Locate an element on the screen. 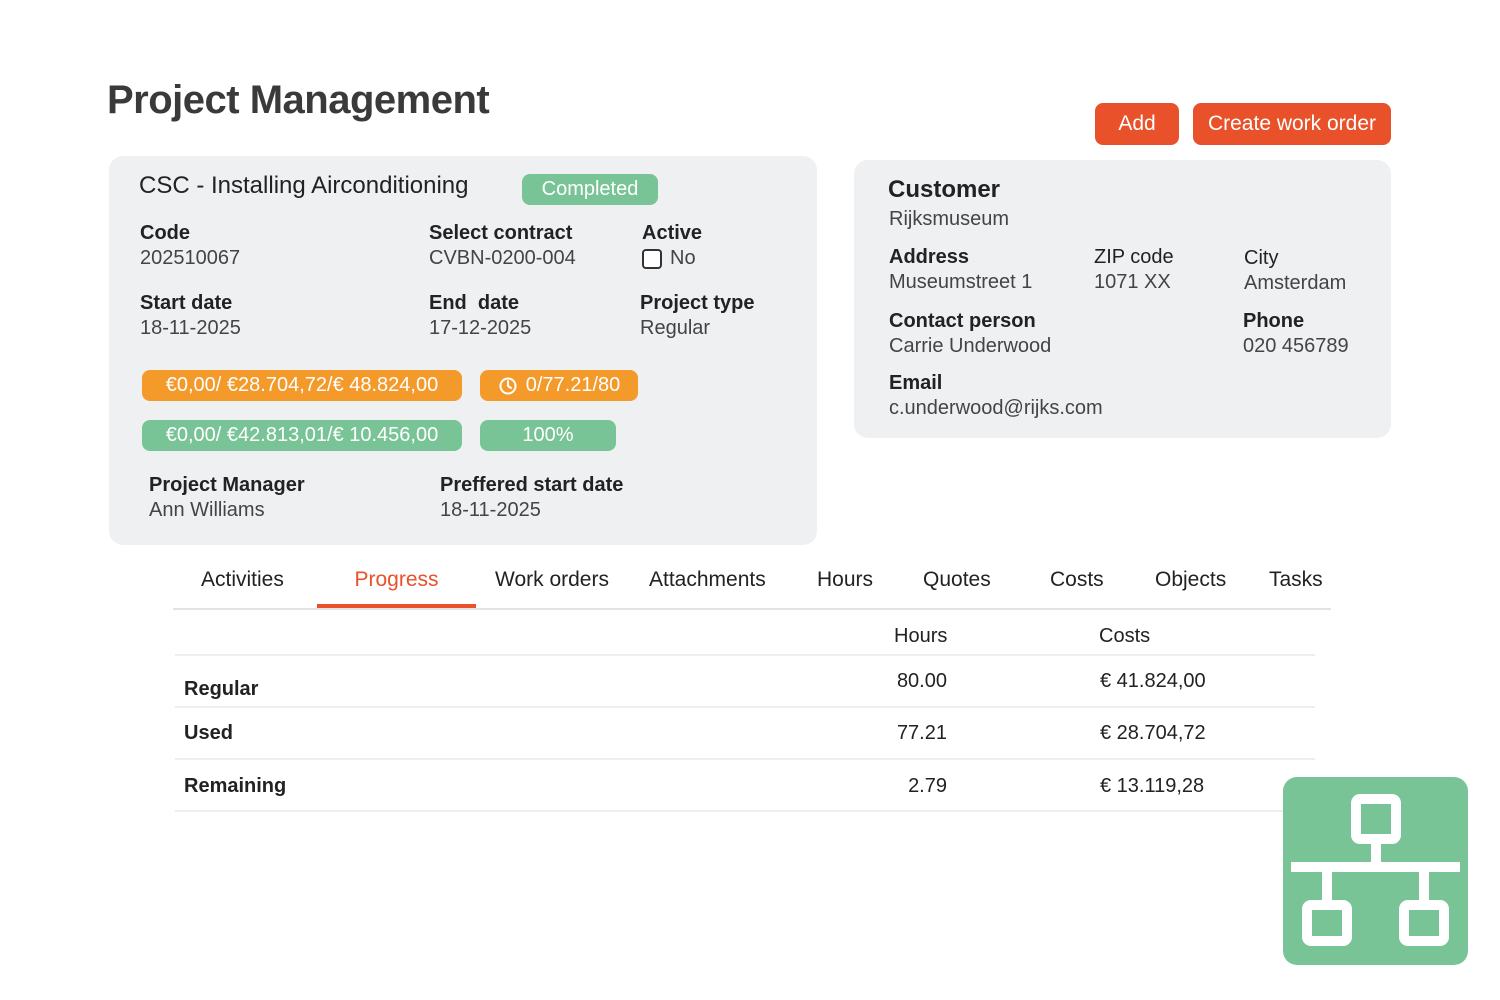 The width and height of the screenshot is (1500, 1000). tab-quotes: Quotes is located at coordinates (957, 588).